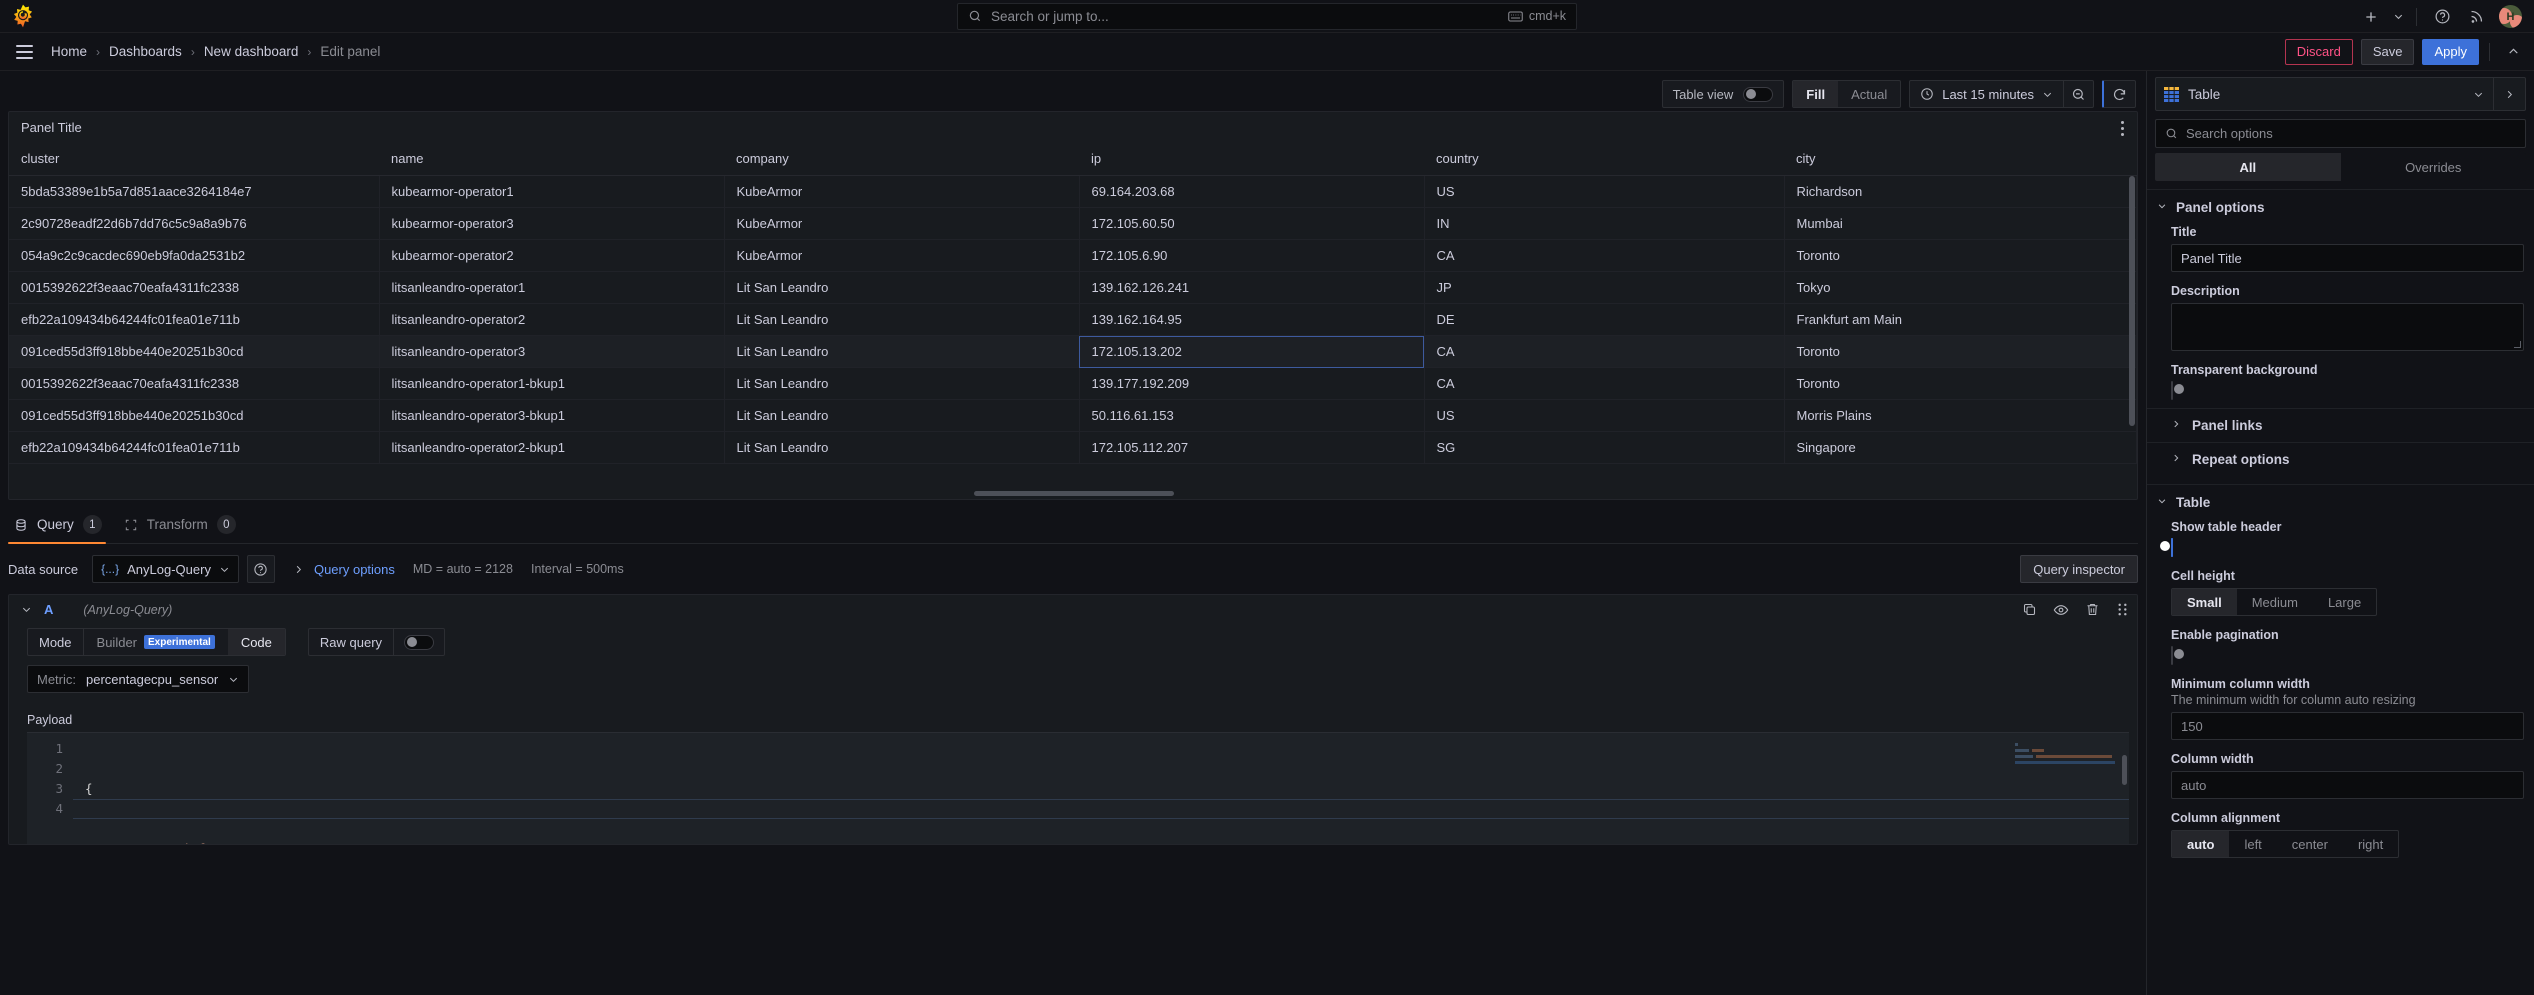 Image resolution: width=2534 pixels, height=995 pixels. I want to click on cell-city: Frankfurt am Main, so click(1960, 319).